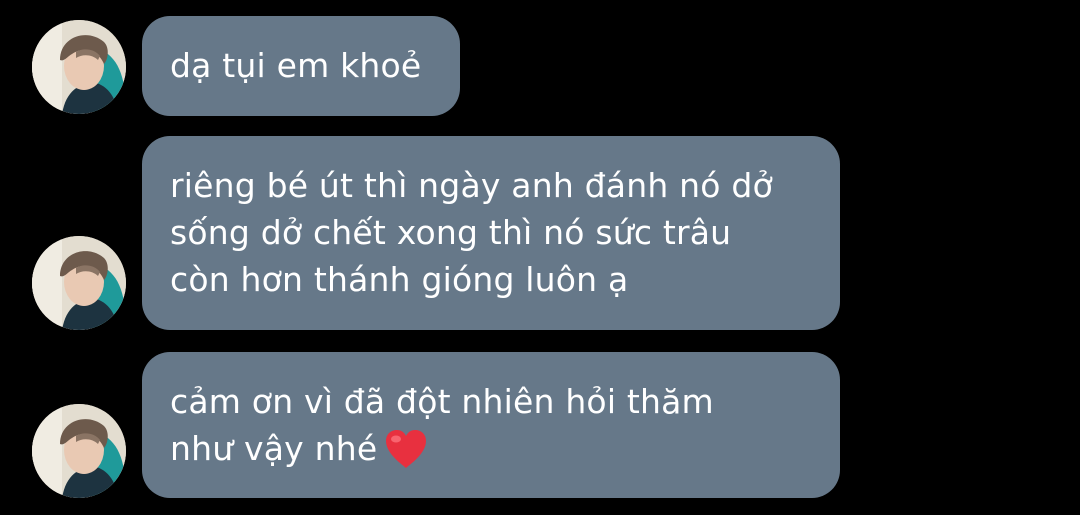  I want to click on message-text: cảm ơn vì đã đột nhiên hỏi thăm, so click(442, 401).